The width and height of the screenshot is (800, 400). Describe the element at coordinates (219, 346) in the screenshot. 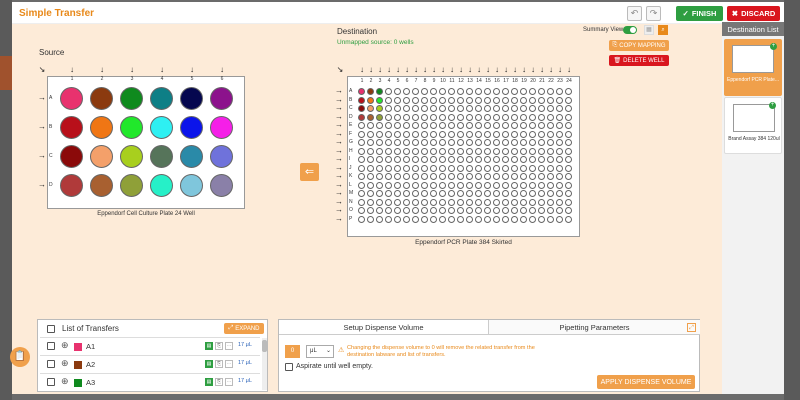

I see `copy-row-icon: ⎘` at that location.